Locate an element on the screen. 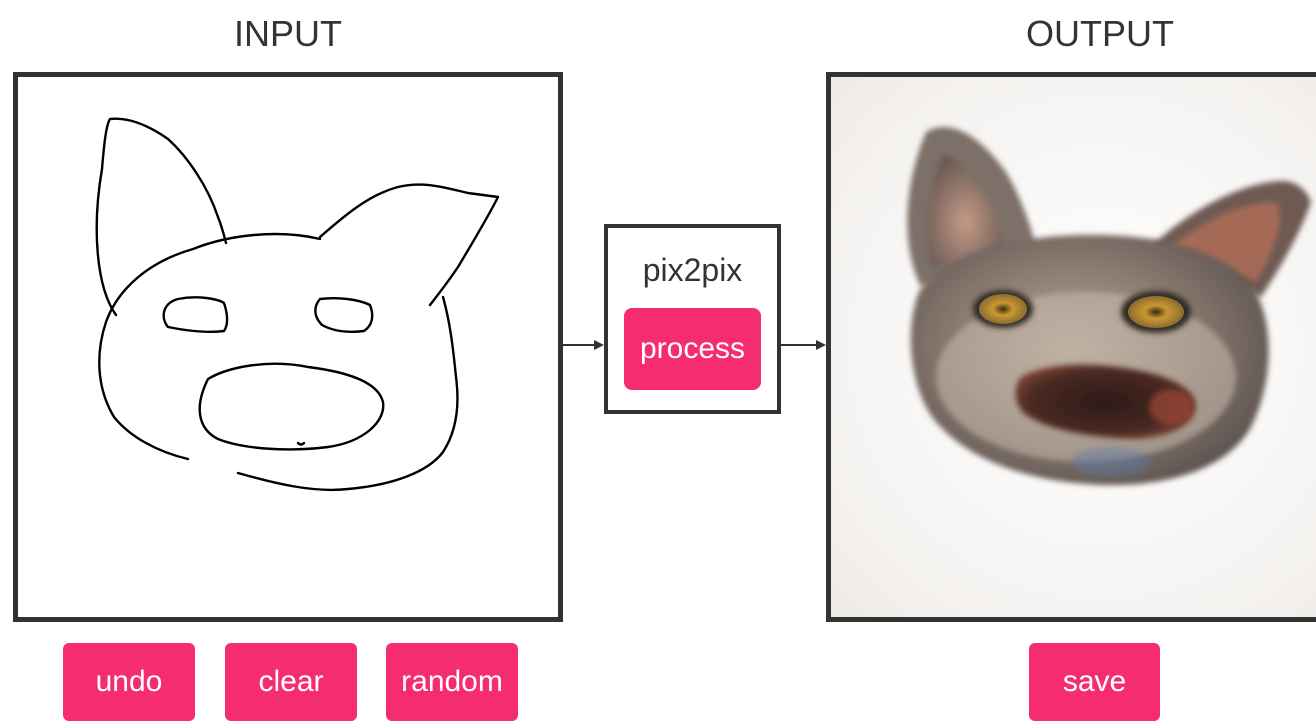  pix2pix-model-box: pix2pix process is located at coordinates (692, 319).